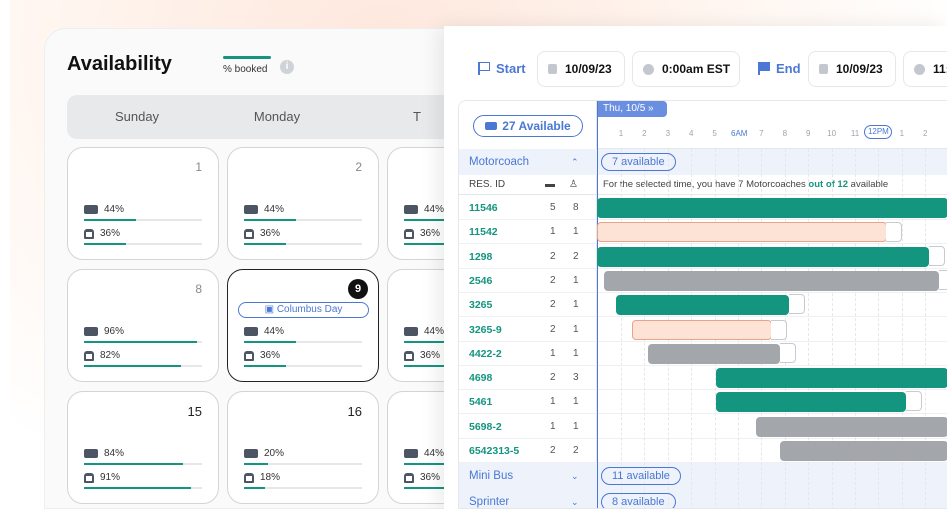 The width and height of the screenshot is (947, 509). What do you see at coordinates (303, 203) in the screenshot?
I see `day-cell: 2 44% 36%` at bounding box center [303, 203].